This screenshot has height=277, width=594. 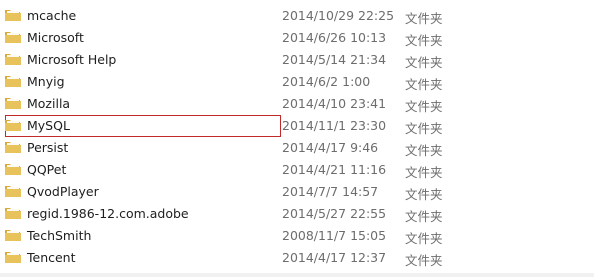 What do you see at coordinates (330, 147) in the screenshot?
I see `file-modified-date: 2014/4/17 9:46` at bounding box center [330, 147].